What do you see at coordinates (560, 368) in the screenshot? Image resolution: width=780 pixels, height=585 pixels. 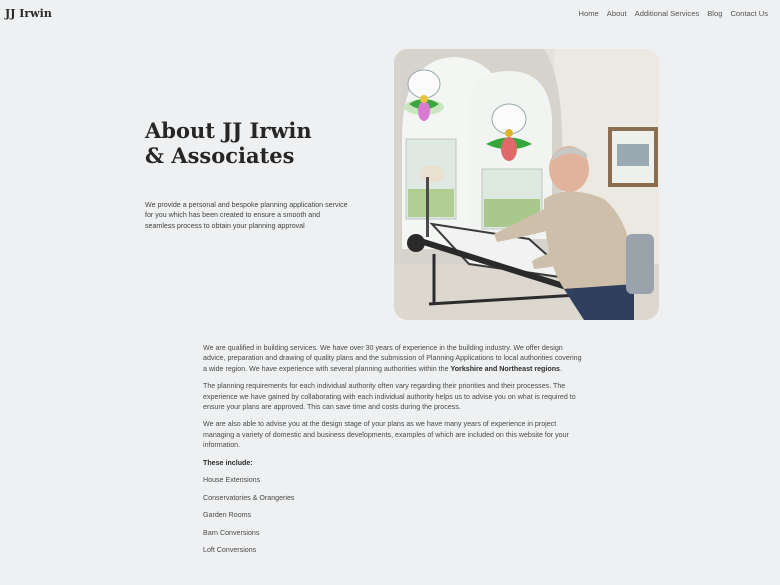 I see `intro-text-end: .` at bounding box center [560, 368].